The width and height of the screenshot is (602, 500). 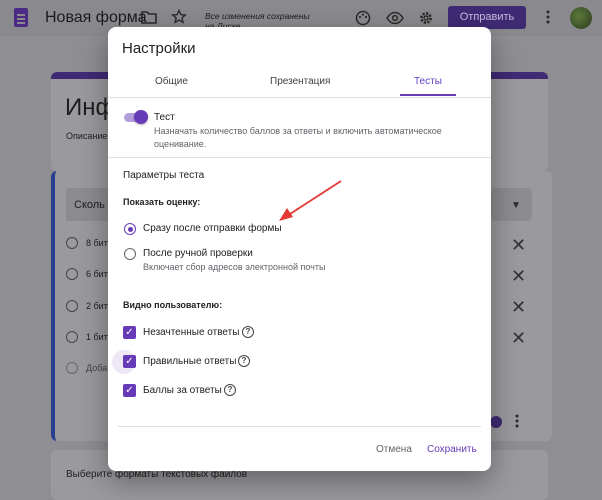 I want to click on option-label: 1 бит, so click(x=97, y=337).